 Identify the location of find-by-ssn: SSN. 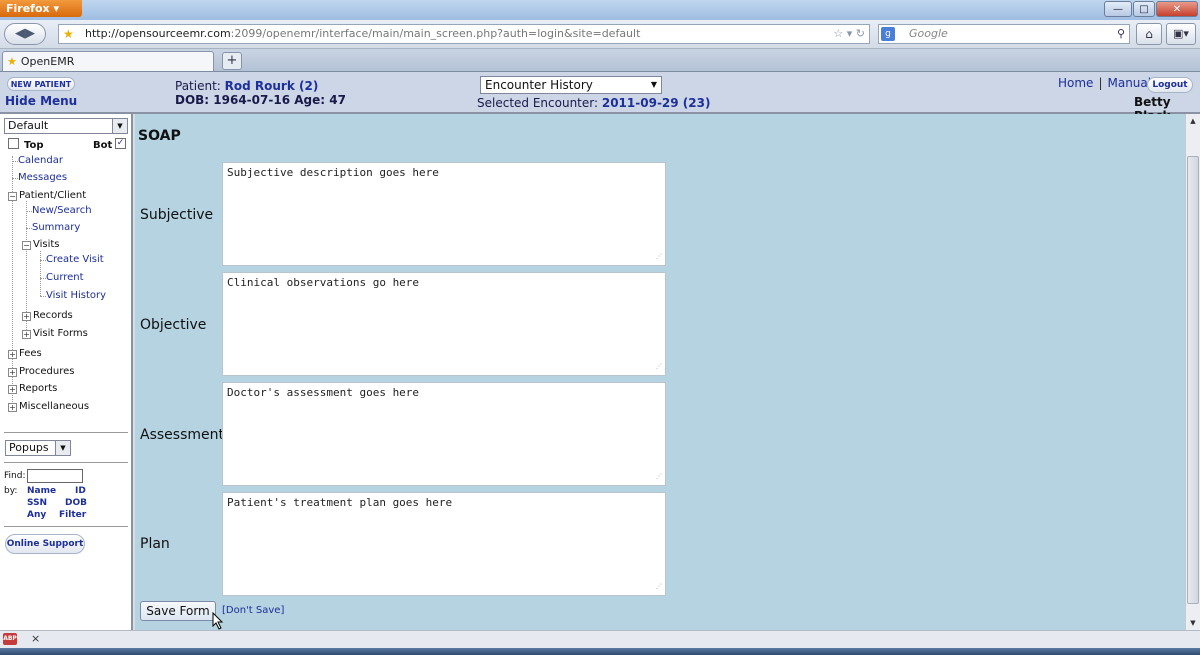
(37, 503).